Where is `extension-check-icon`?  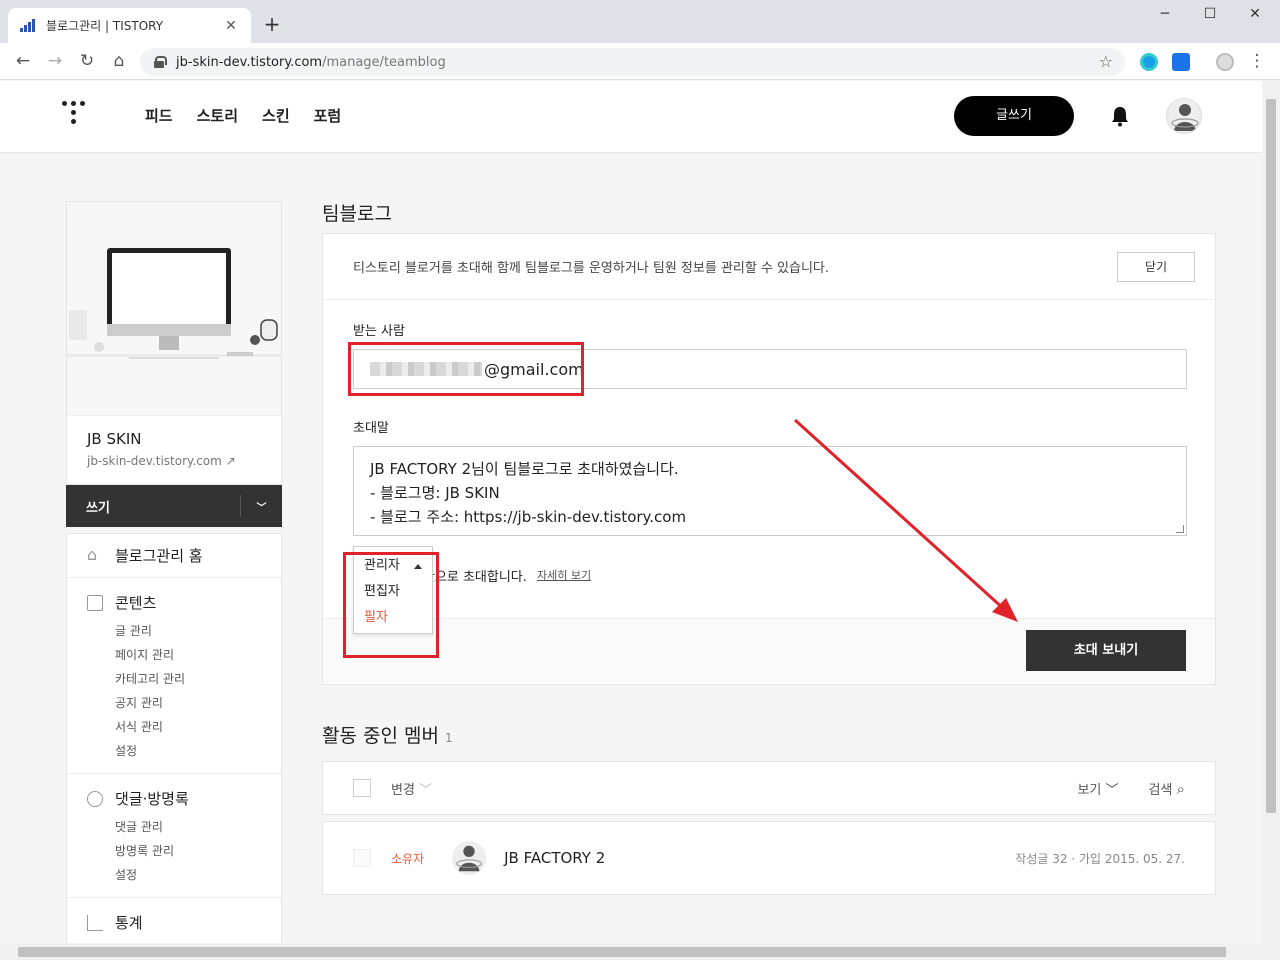 extension-check-icon is located at coordinates (1181, 62).